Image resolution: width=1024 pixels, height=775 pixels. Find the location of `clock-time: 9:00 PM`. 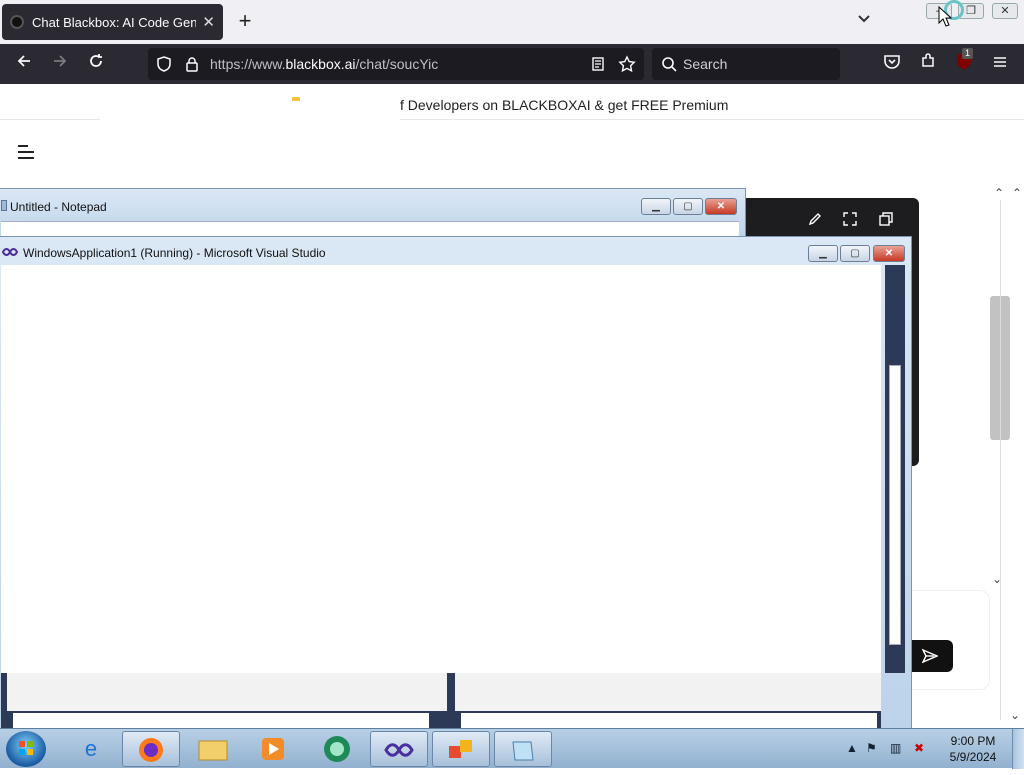

clock-time: 9:00 PM is located at coordinates (973, 741).